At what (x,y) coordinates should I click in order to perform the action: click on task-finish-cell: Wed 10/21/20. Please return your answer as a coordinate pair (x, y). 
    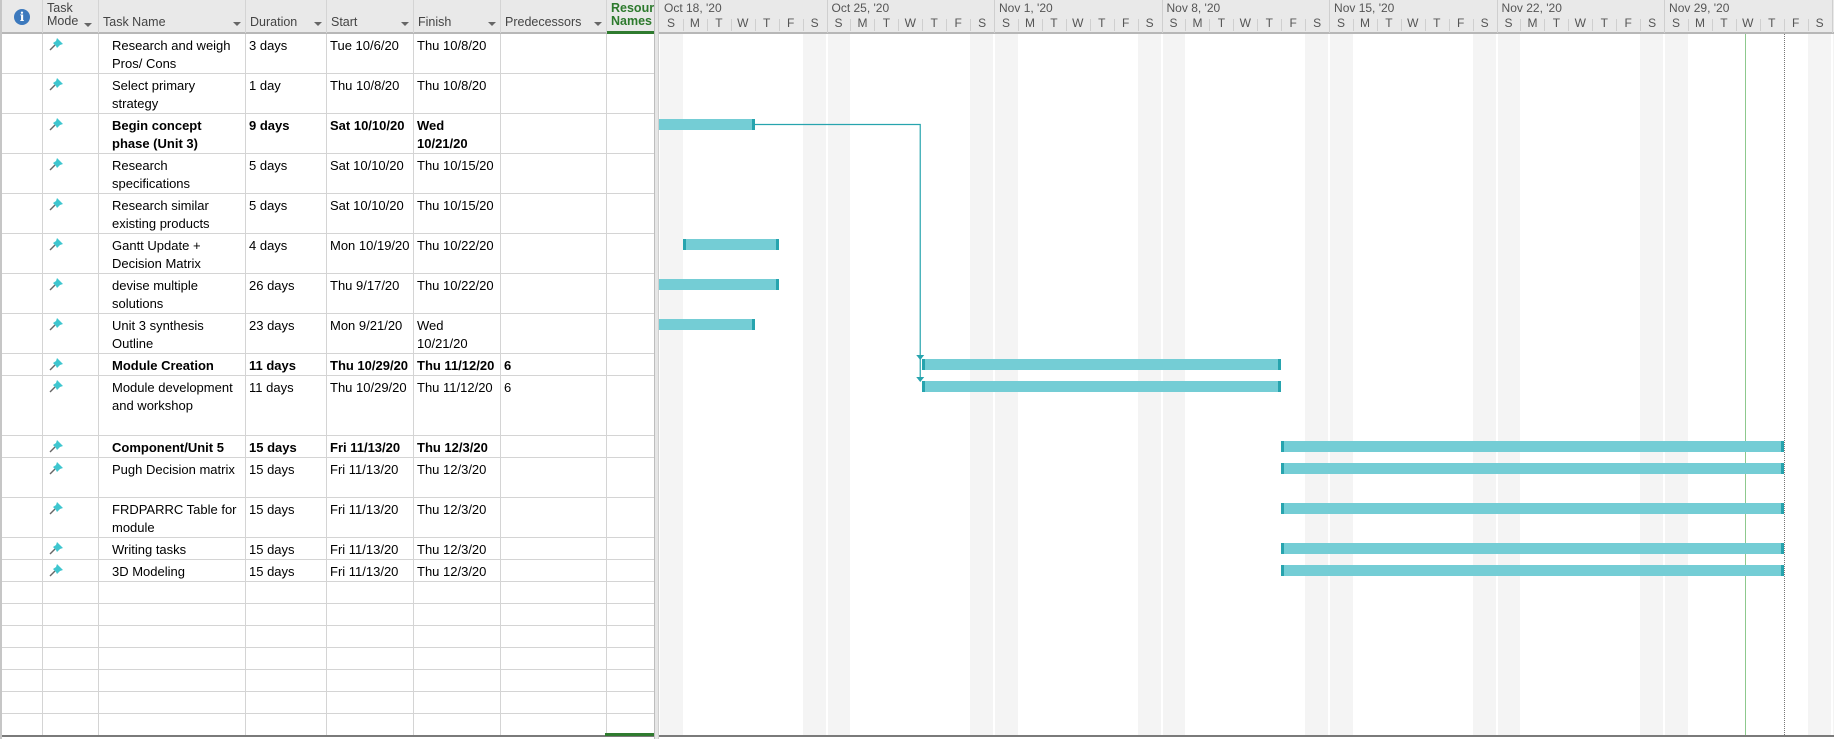
    Looking at the image, I should click on (457, 133).